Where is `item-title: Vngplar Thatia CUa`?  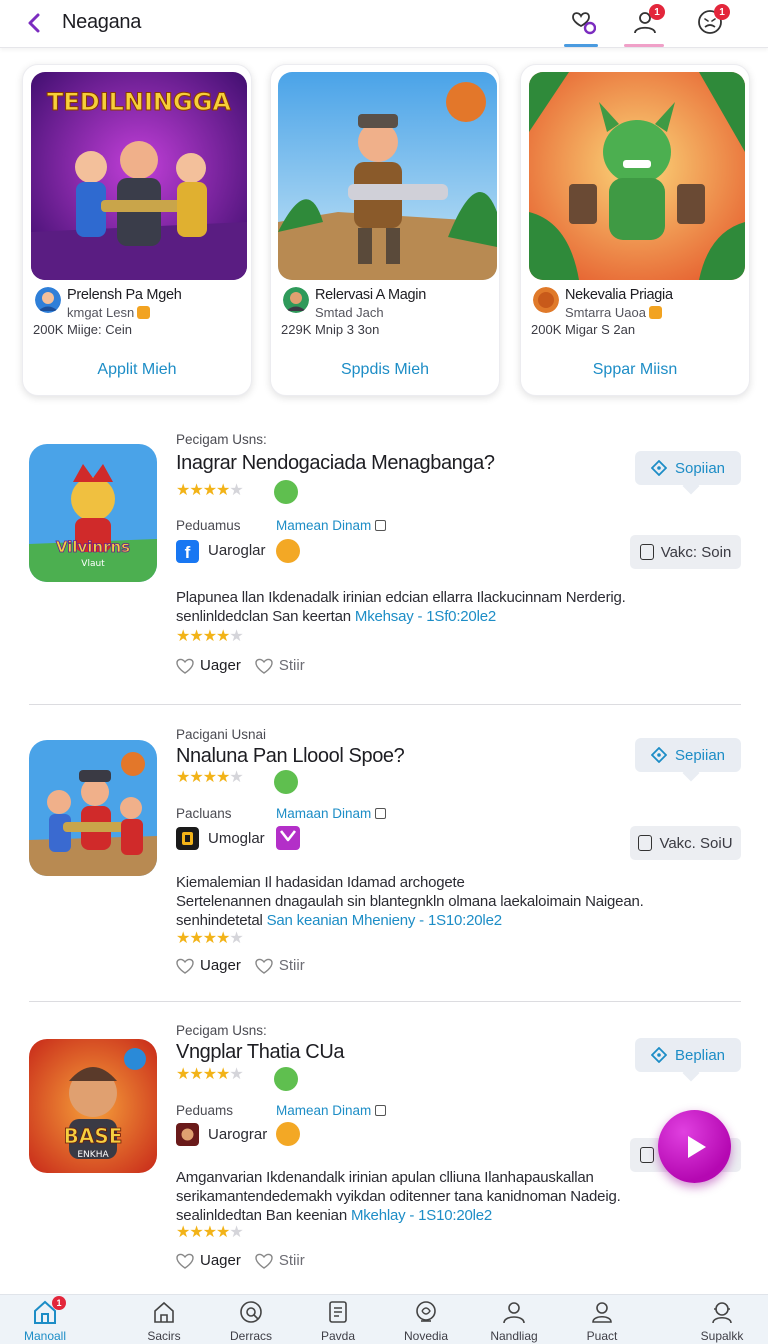 item-title: Vngplar Thatia CUa is located at coordinates (260, 1052).